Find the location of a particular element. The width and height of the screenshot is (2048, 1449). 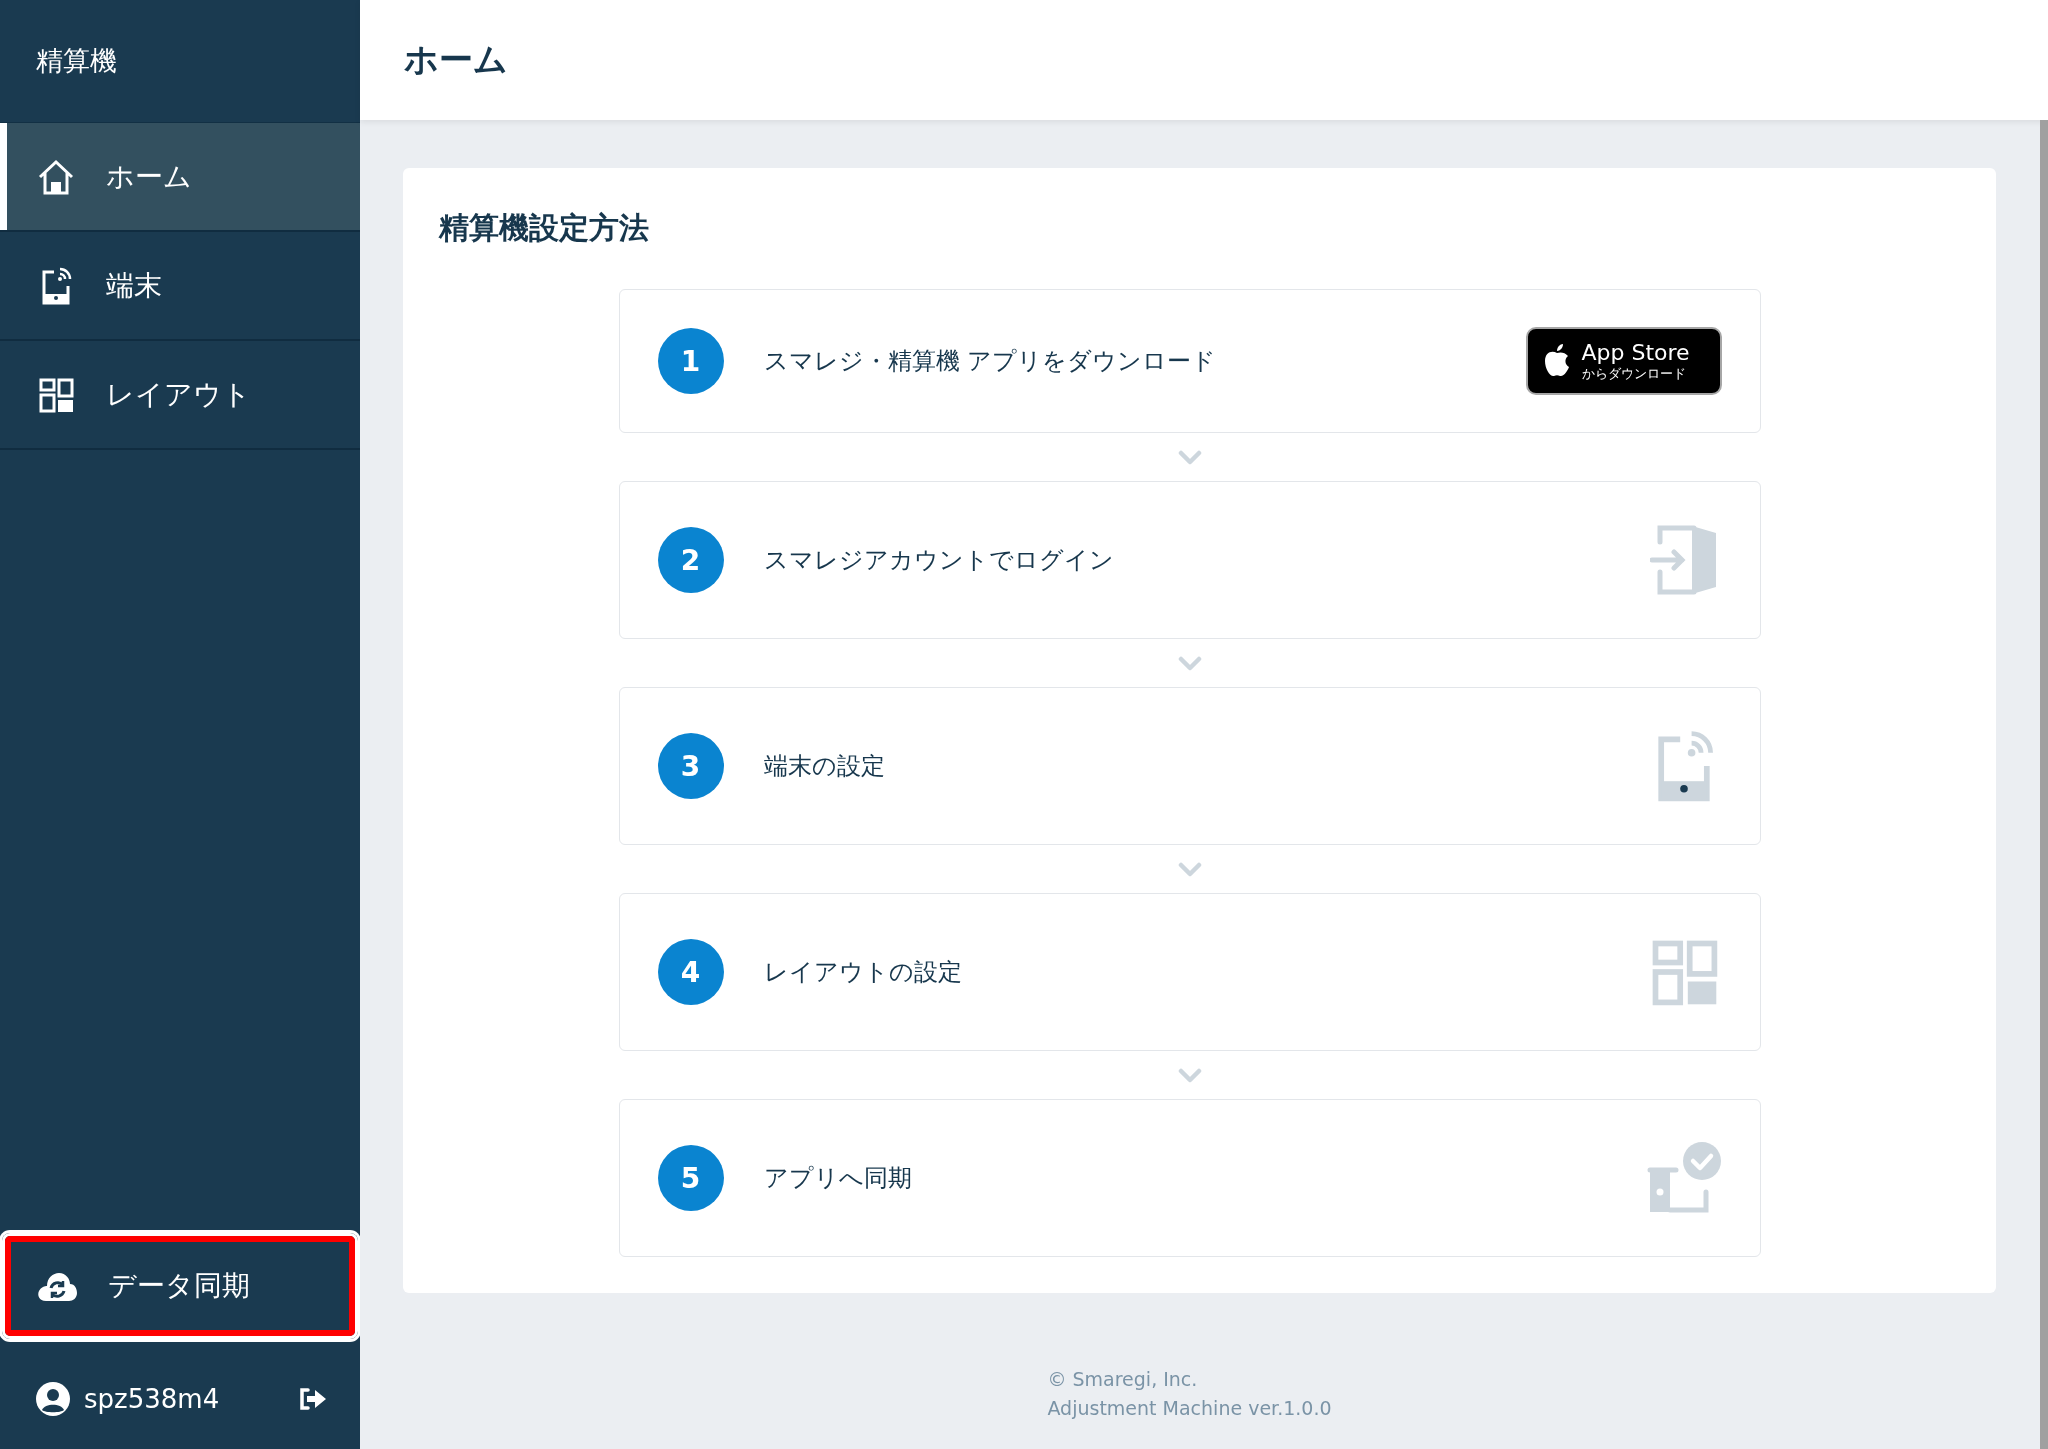

step-label: アプリへ同期 is located at coordinates (838, 1178).